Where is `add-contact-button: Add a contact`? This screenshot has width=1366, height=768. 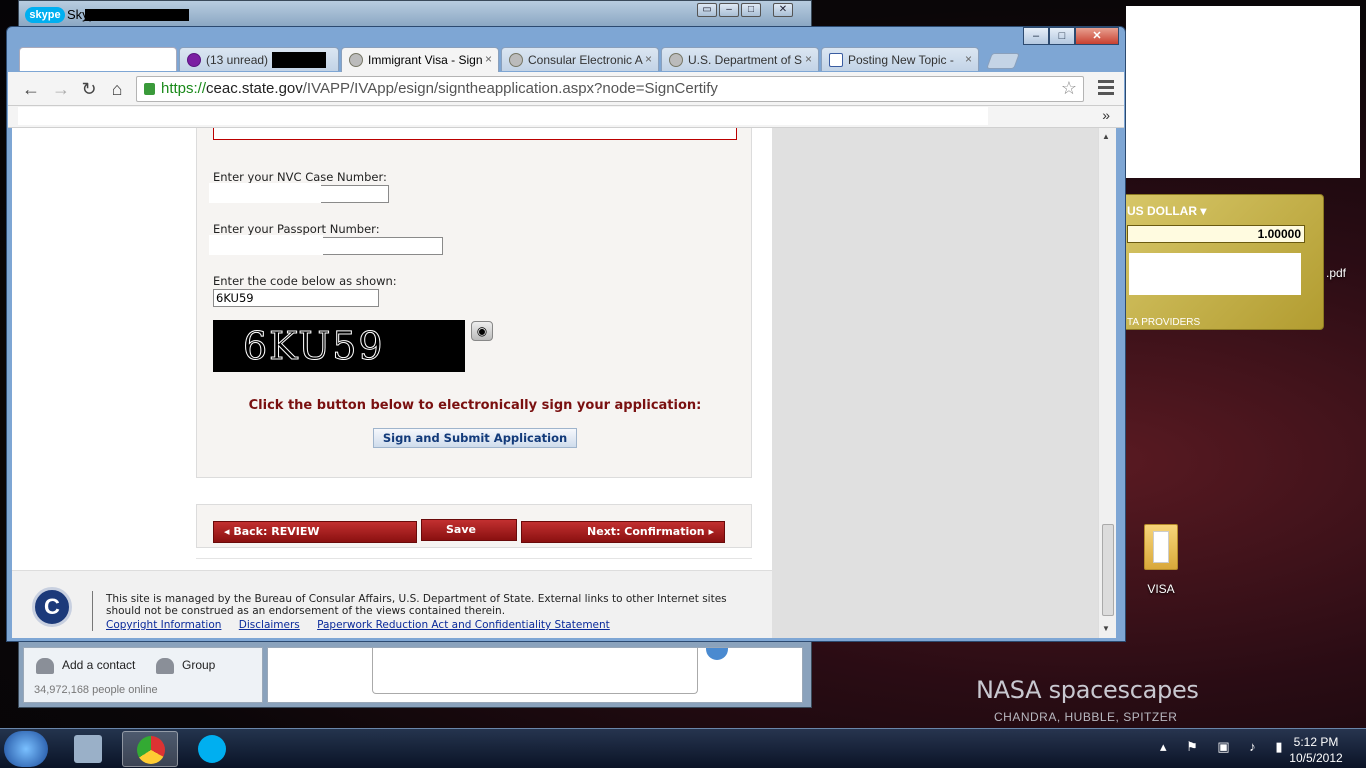
add-contact-button: Add a contact is located at coordinates (85, 665).